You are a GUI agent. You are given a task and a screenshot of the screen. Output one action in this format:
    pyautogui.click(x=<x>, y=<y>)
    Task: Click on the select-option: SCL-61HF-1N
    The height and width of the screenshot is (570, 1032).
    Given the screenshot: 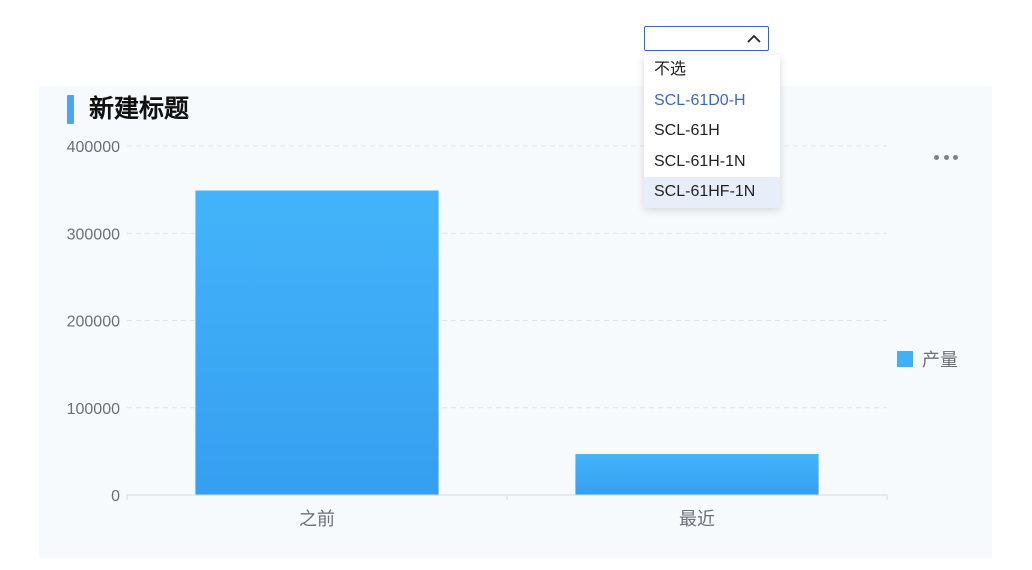 What is the action you would take?
    pyautogui.click(x=712, y=192)
    